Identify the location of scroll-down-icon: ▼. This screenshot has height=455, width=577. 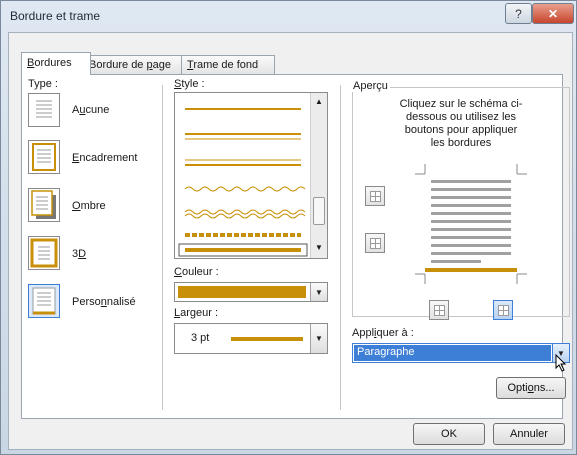
(319, 247).